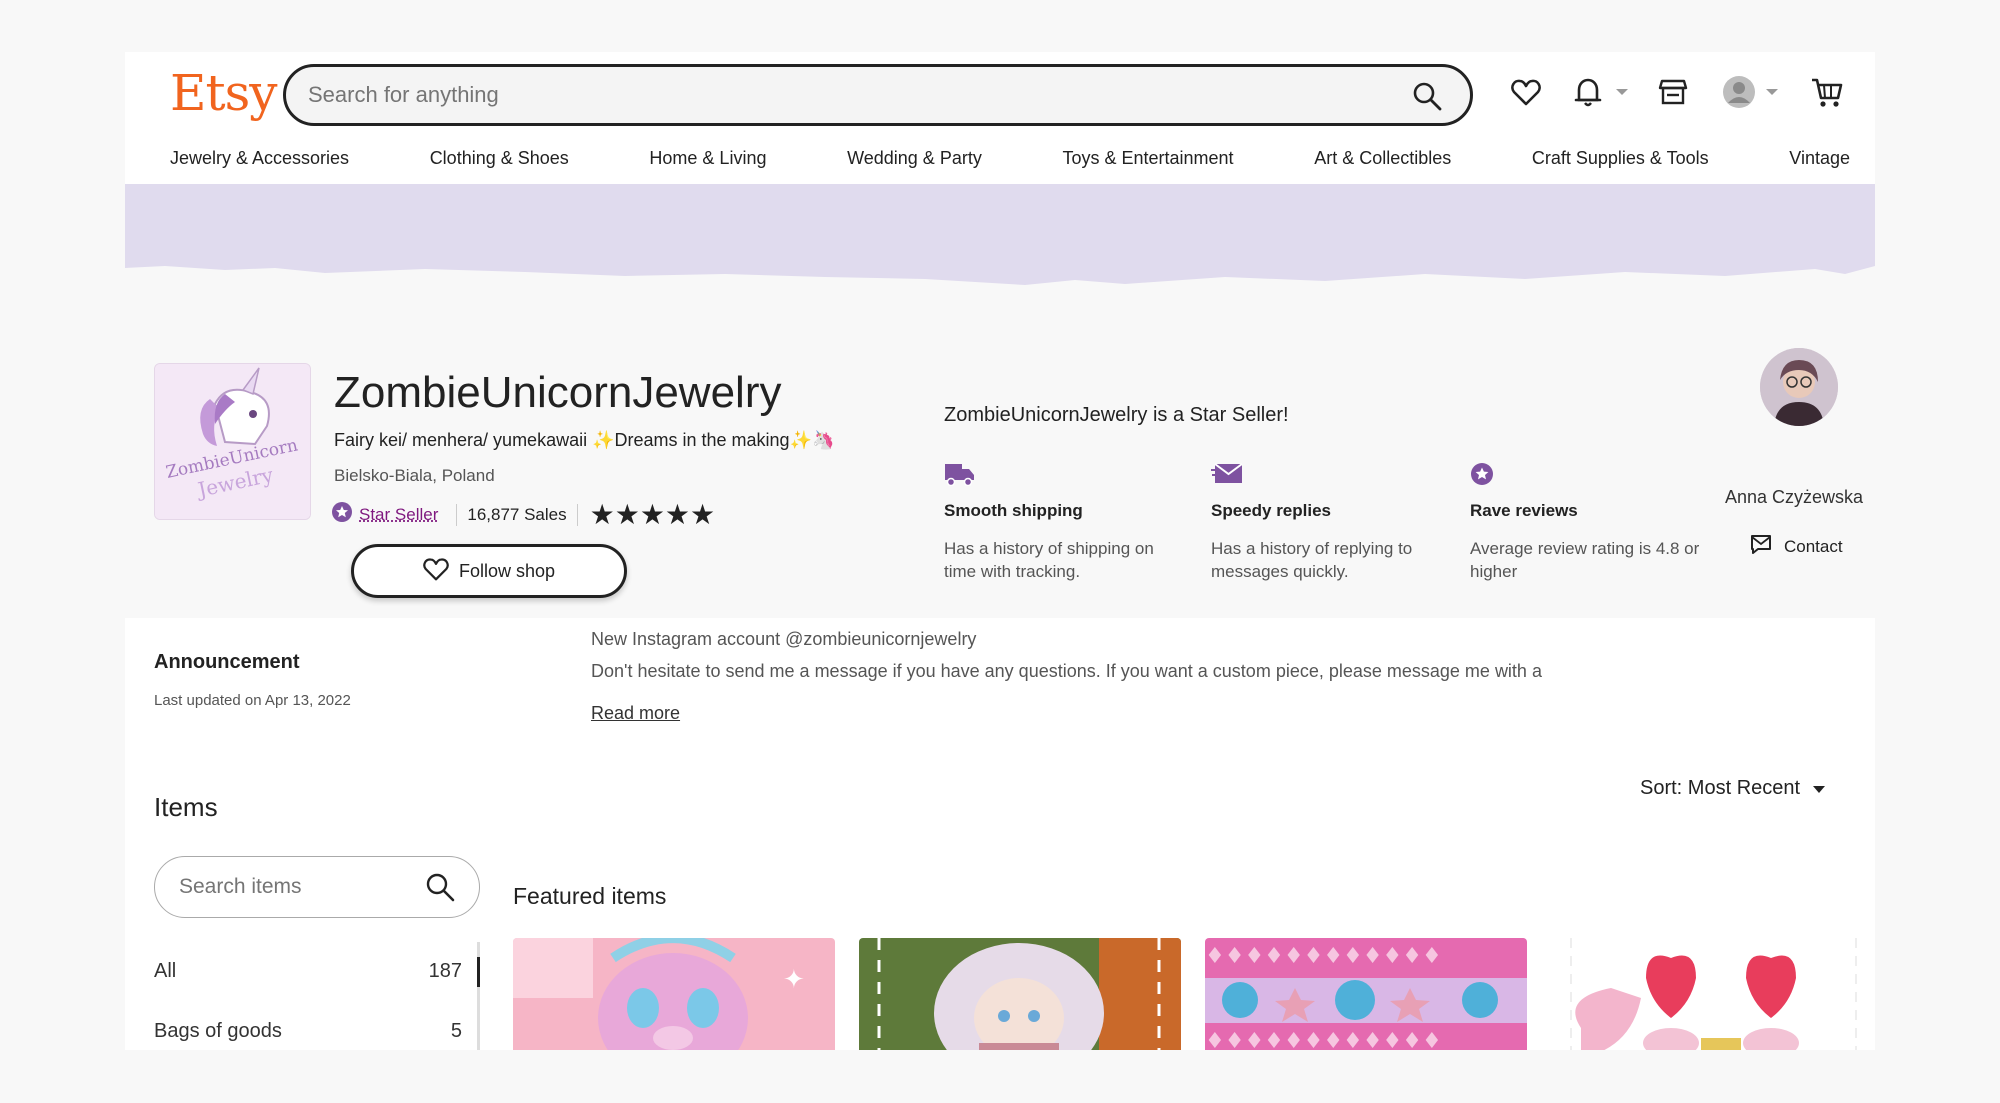 The image size is (2000, 1103). Describe the element at coordinates (914, 163) in the screenshot. I see `category-link: Wedding & Party` at that location.